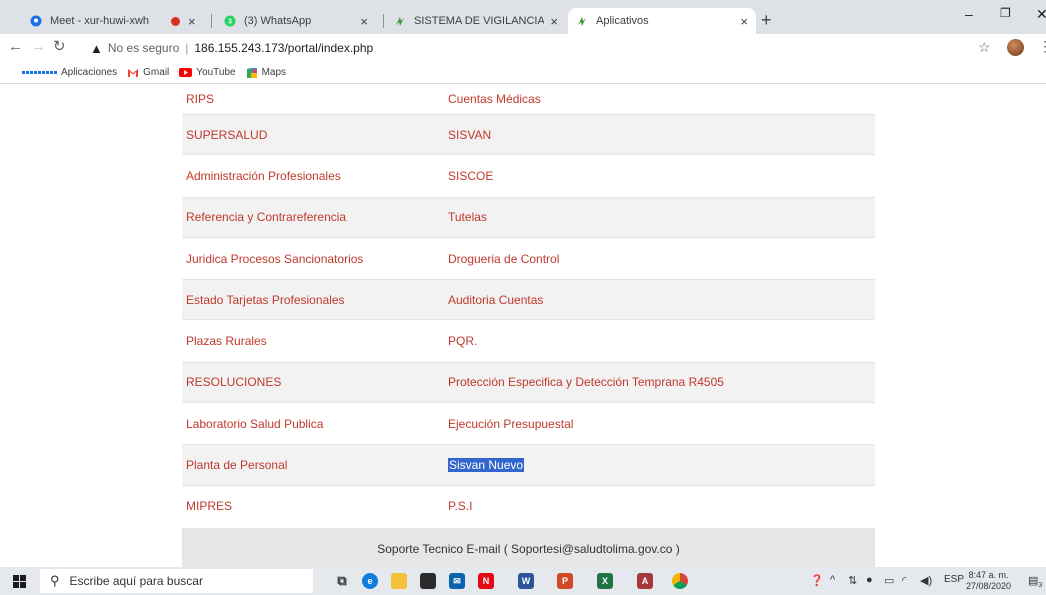 The height and width of the screenshot is (595, 1046). Describe the element at coordinates (315, 424) in the screenshot. I see `app-link: Laboratorio Salud Publica` at that location.